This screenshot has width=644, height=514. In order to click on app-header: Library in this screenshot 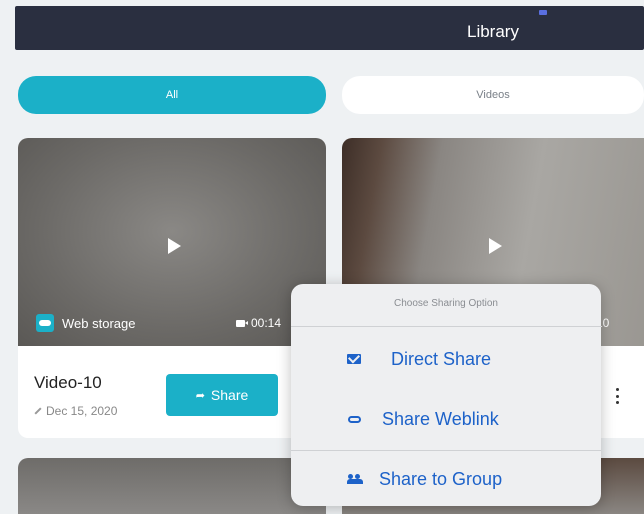, I will do `click(329, 28)`.